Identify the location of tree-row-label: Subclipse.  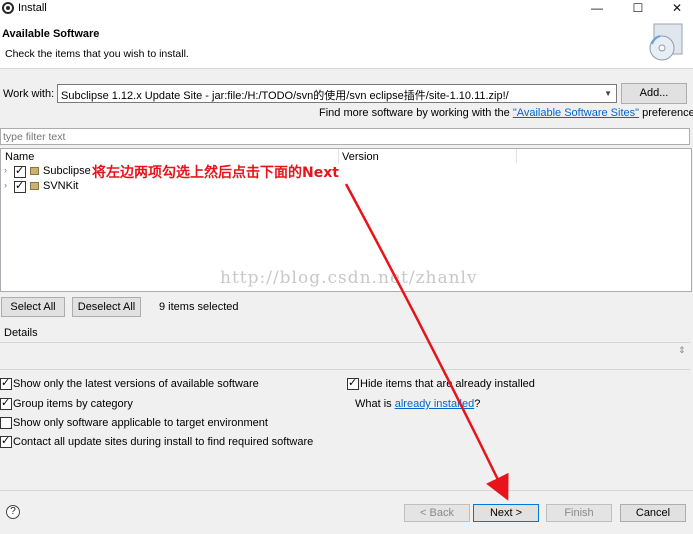
(67, 171).